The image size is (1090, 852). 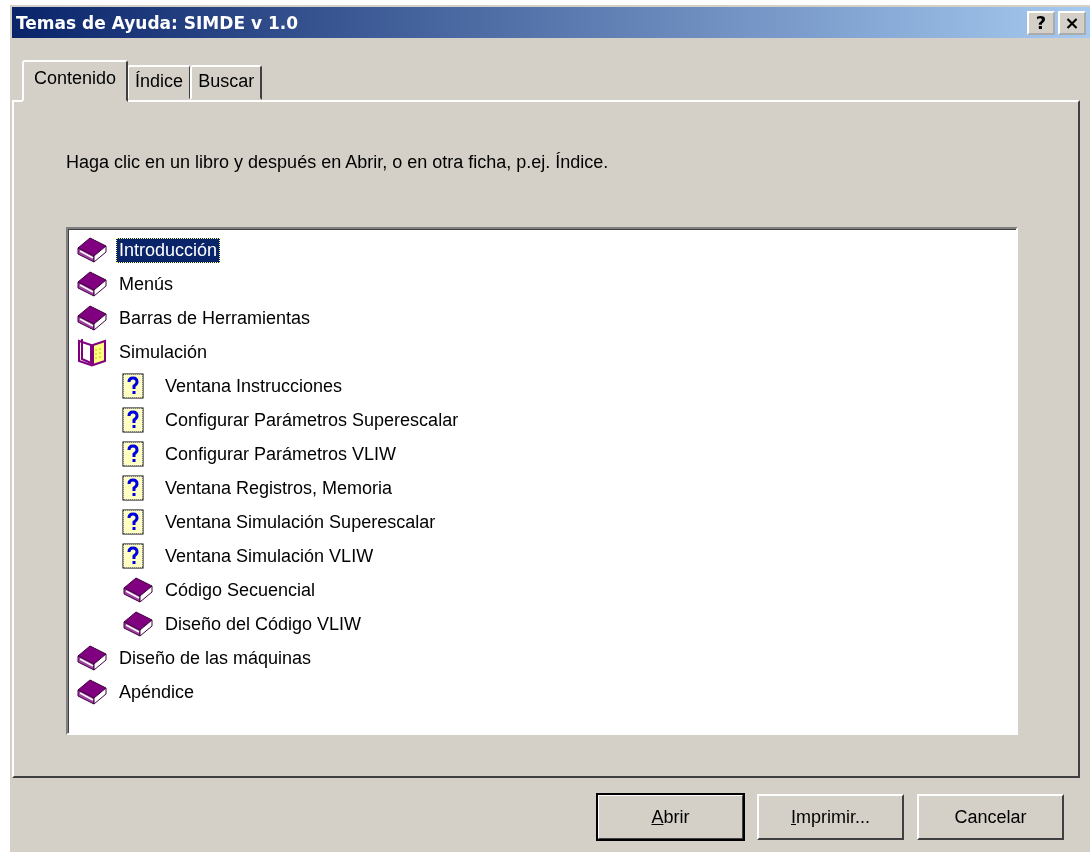 I want to click on tree-item: Introducción, so click(x=168, y=250).